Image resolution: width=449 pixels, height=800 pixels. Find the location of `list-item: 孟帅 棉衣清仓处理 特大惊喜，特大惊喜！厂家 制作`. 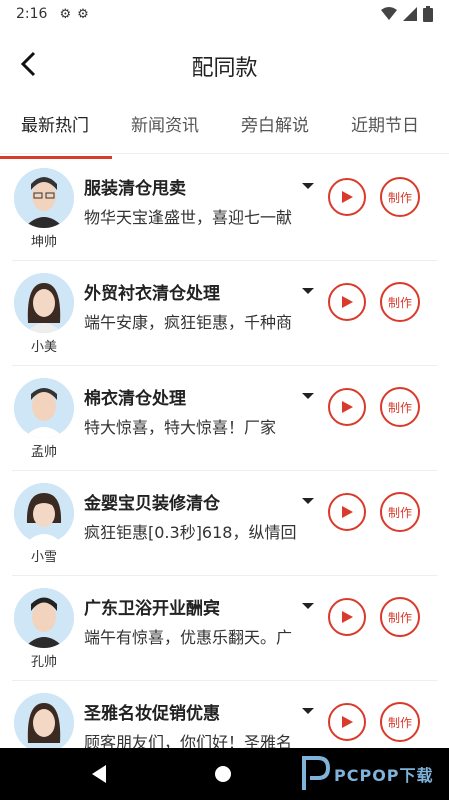

list-item: 孟帅 棉衣清仓处理 特大惊喜，特大惊喜！厂家 制作 is located at coordinates (224, 418).